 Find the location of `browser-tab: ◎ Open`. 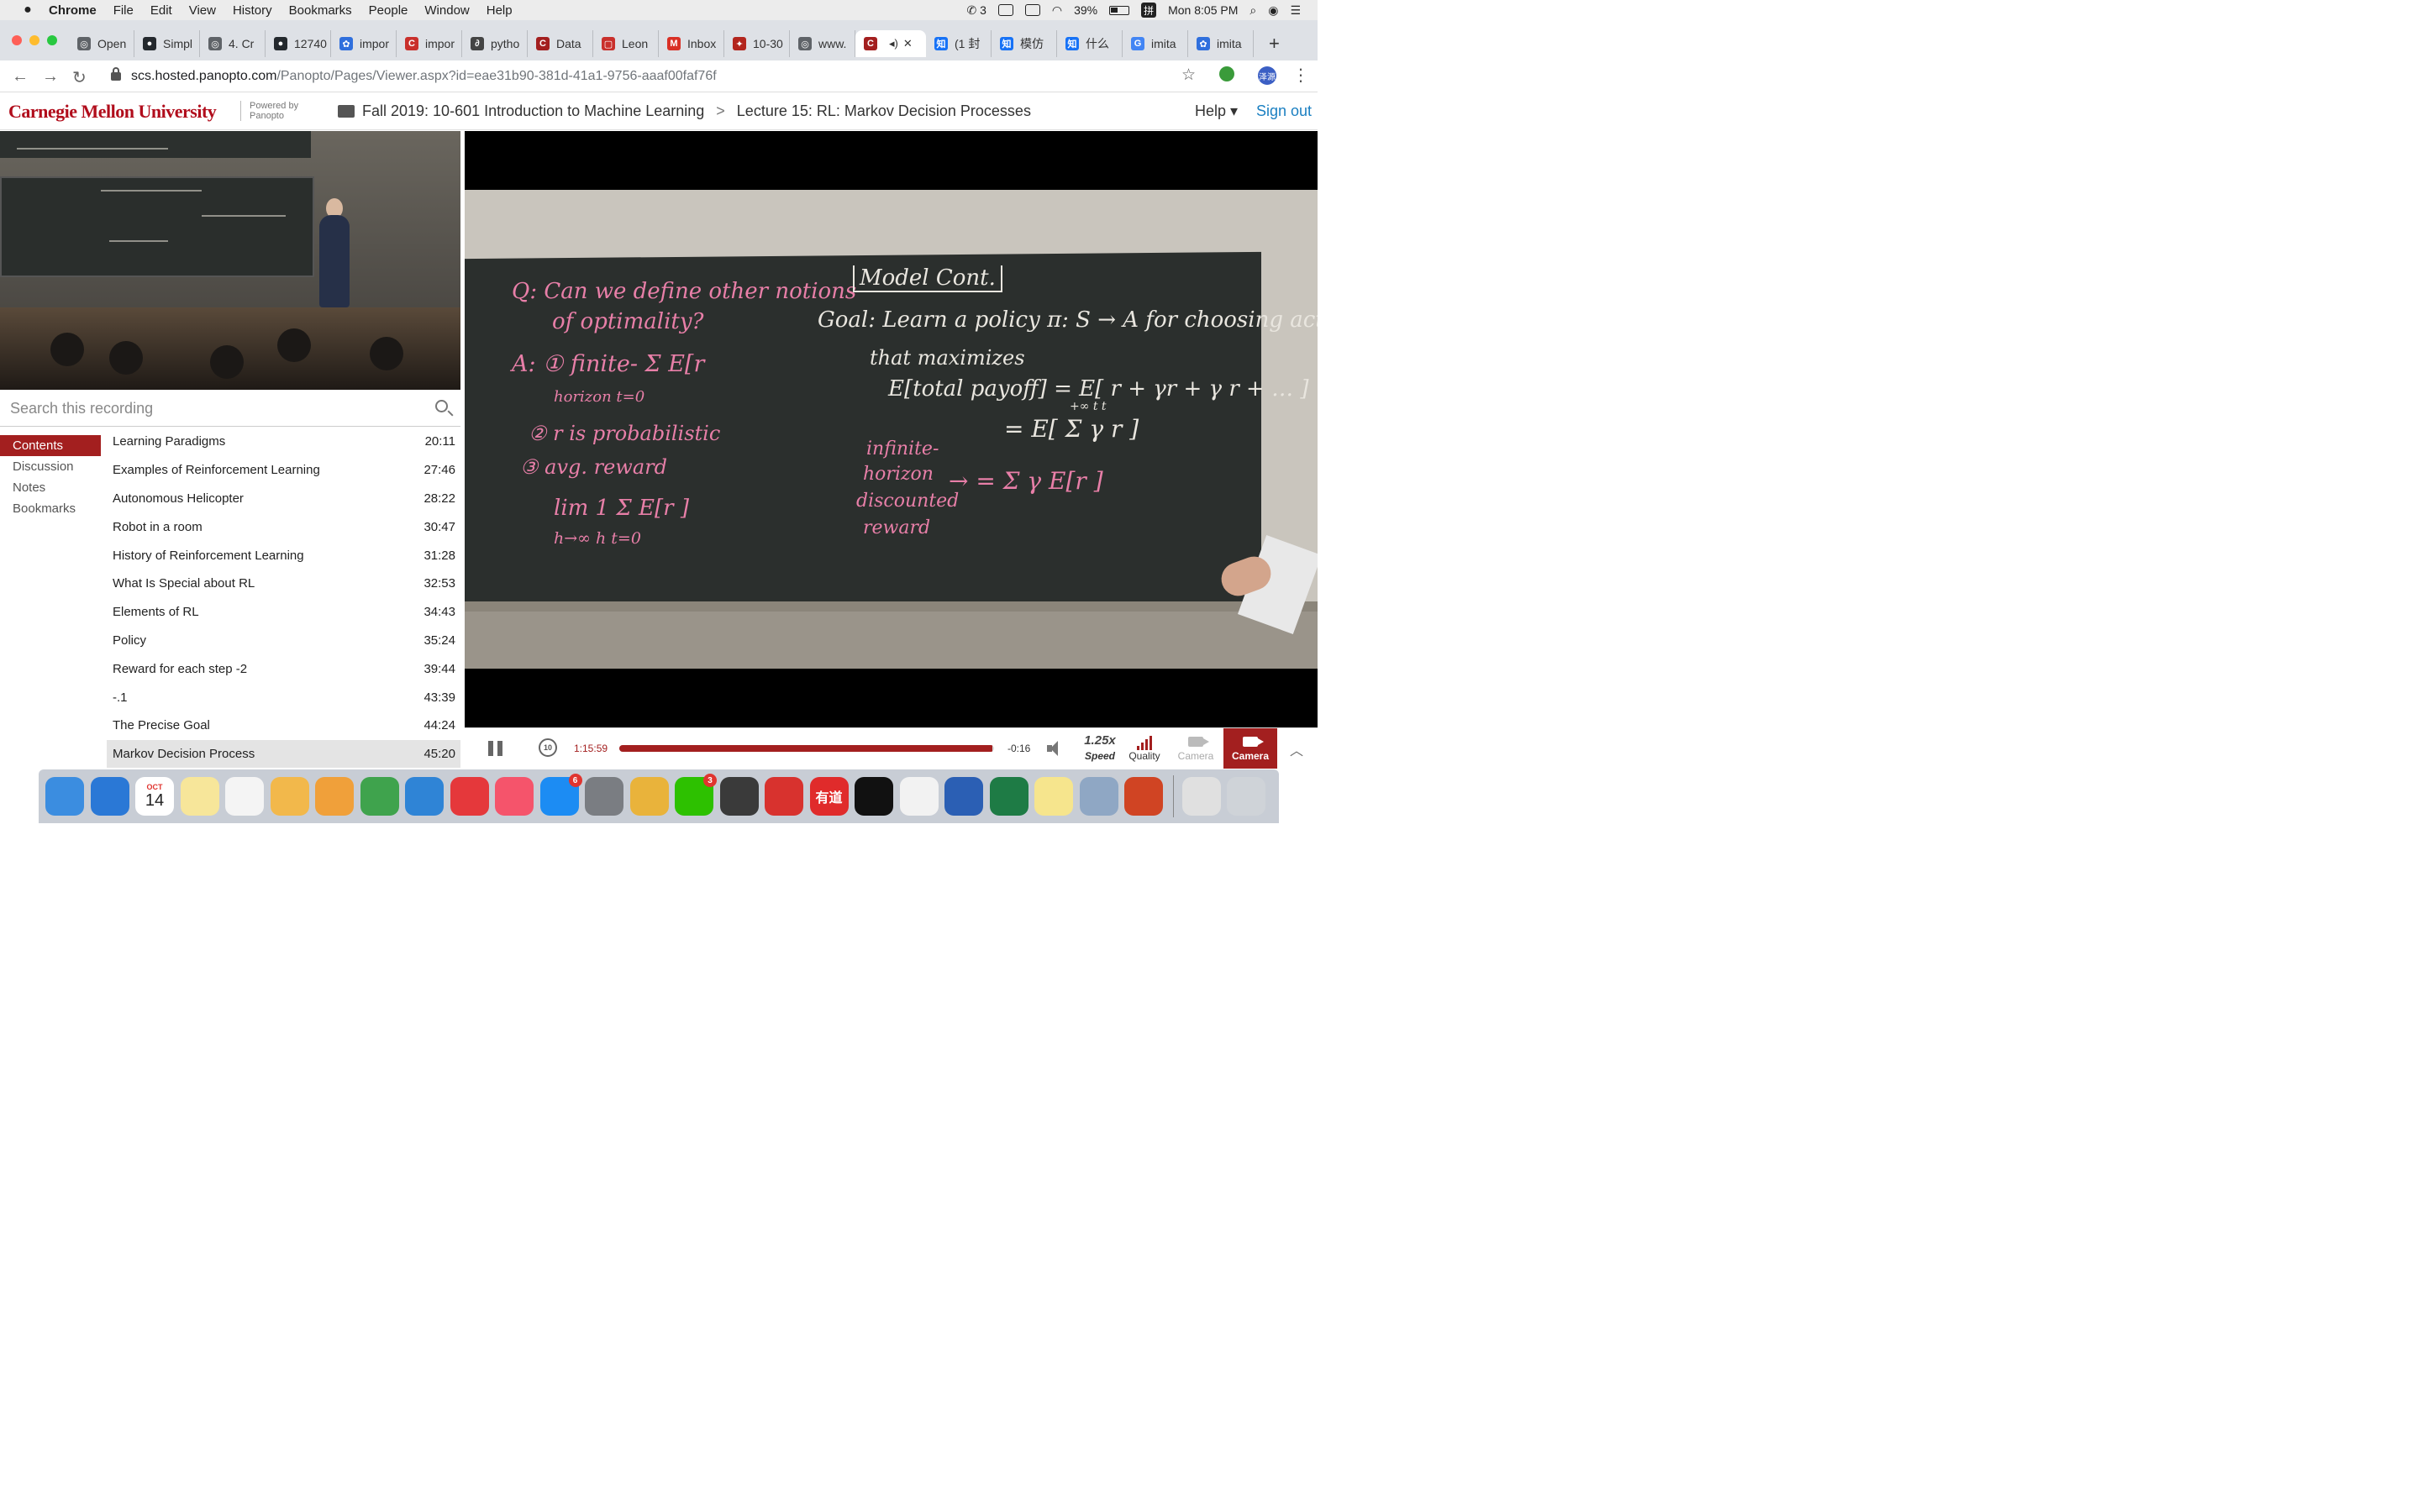

browser-tab: ◎ Open is located at coordinates (101, 43).